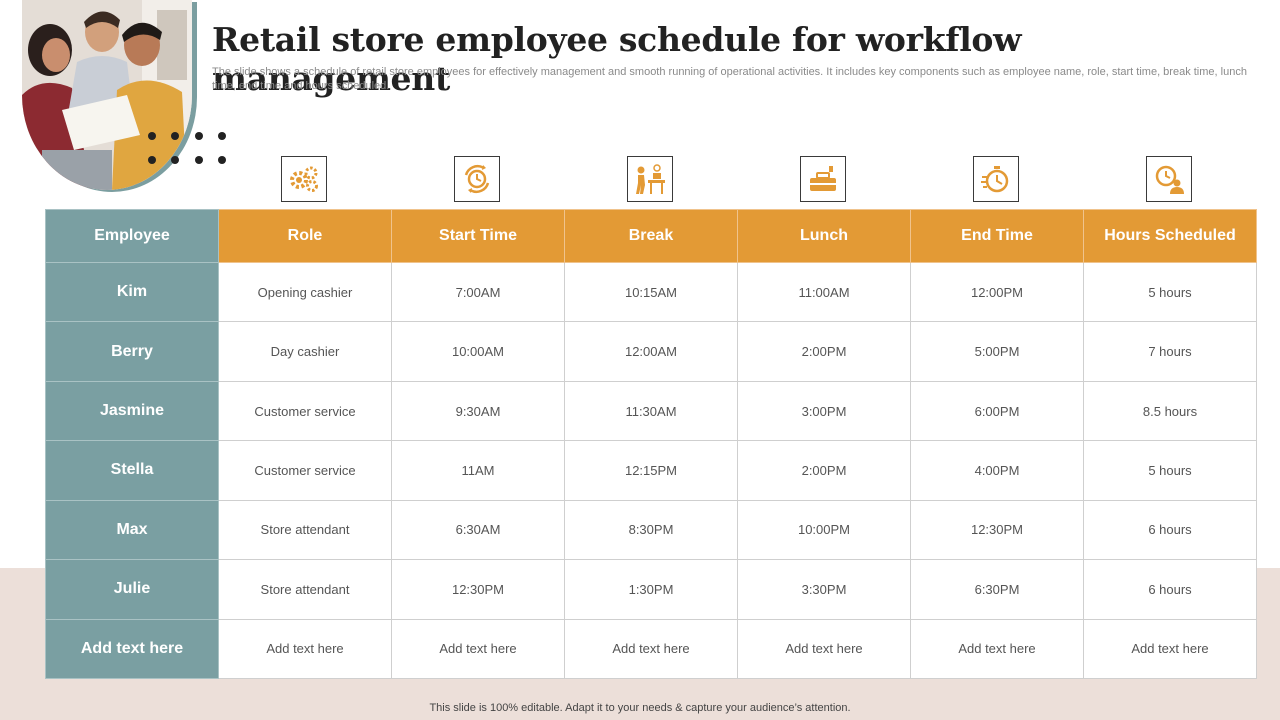 Image resolution: width=1280 pixels, height=720 pixels. What do you see at coordinates (823, 179) in the screenshot?
I see `lunch-box-icon` at bounding box center [823, 179].